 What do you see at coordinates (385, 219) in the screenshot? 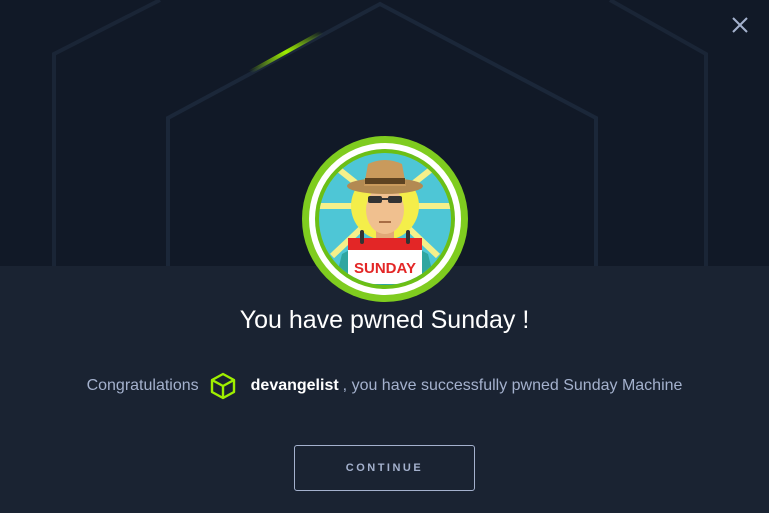
I see `machine-avatar: SUNDAY` at bounding box center [385, 219].